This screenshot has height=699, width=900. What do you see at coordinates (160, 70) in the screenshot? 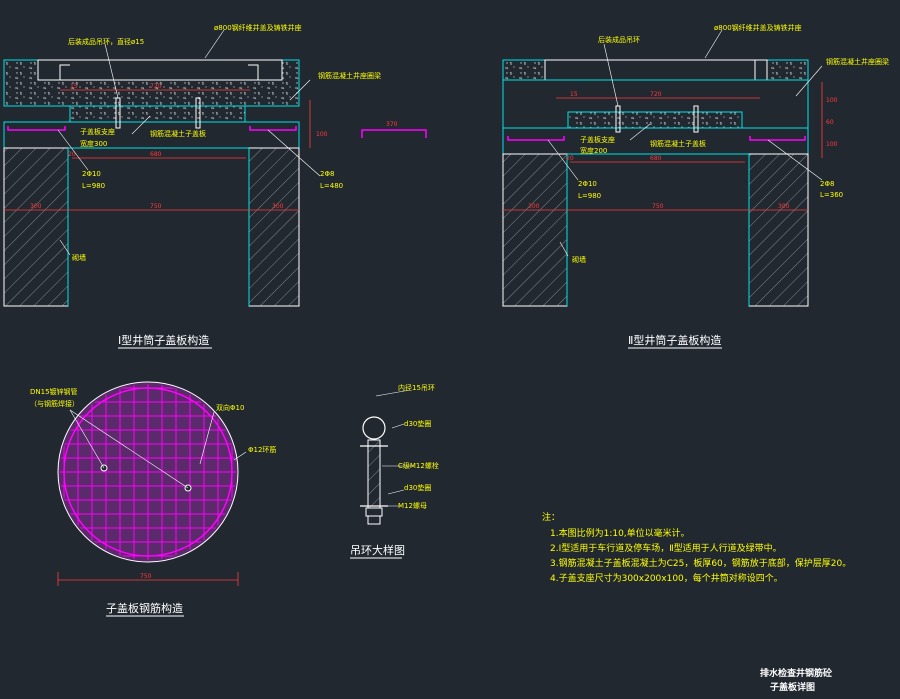
I see `cover-frame` at bounding box center [160, 70].